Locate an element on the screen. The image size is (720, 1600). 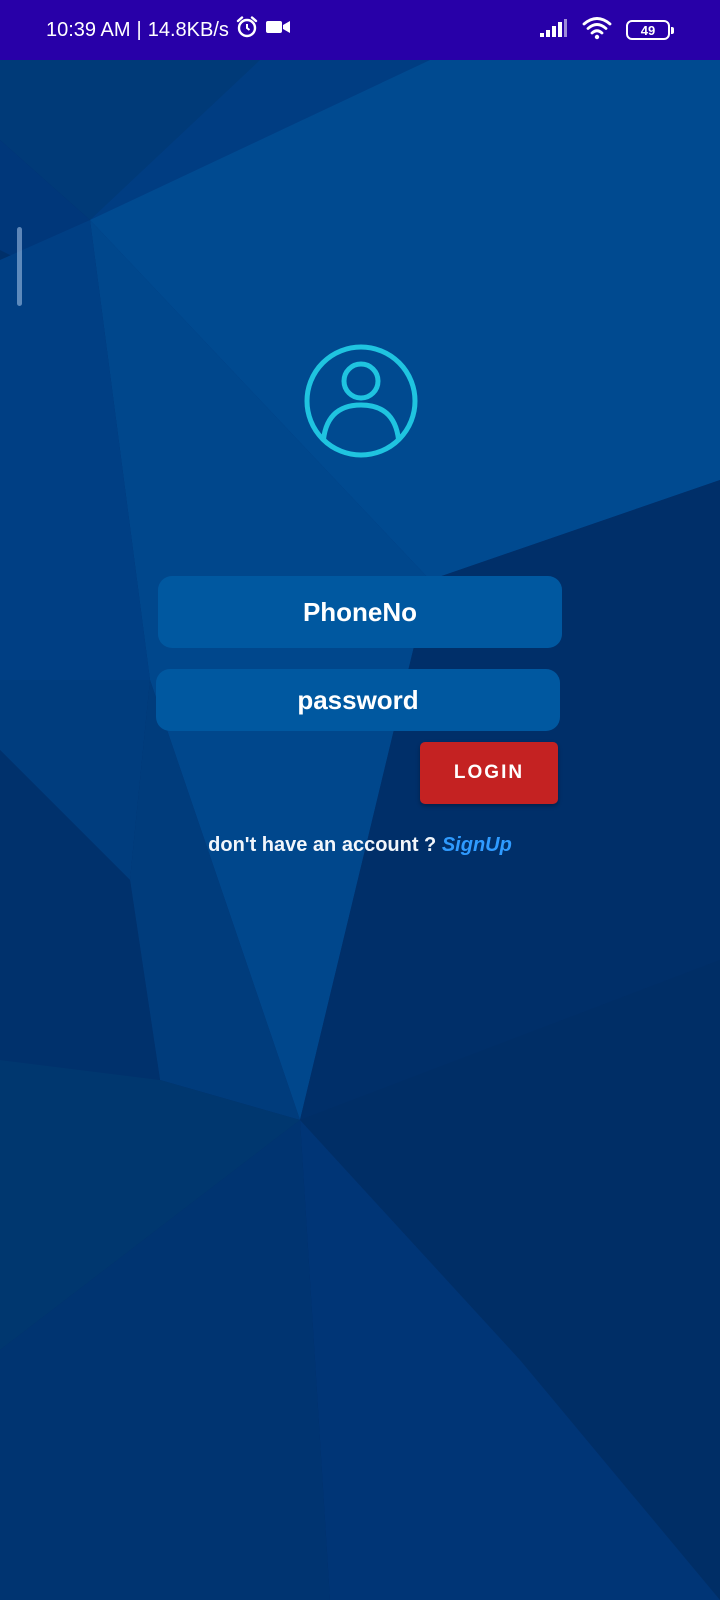
signup-link: SignUp is located at coordinates (477, 845).